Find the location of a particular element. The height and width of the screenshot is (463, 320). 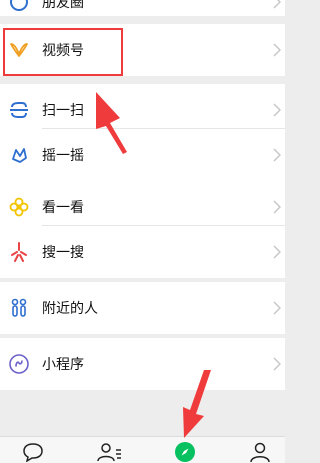

arrow-up-to-channels is located at coordinates (111, 123).